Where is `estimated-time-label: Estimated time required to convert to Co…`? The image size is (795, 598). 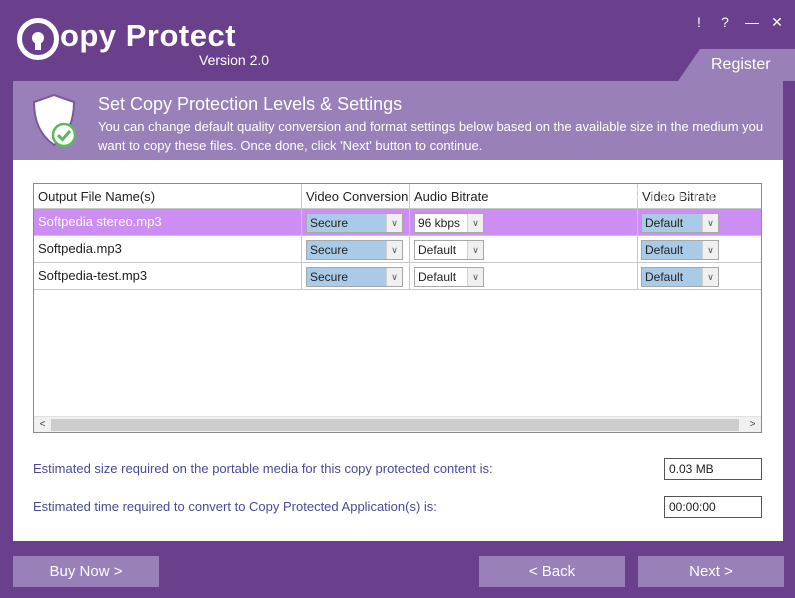
estimated-time-label: Estimated time required to convert to Co… is located at coordinates (235, 506).